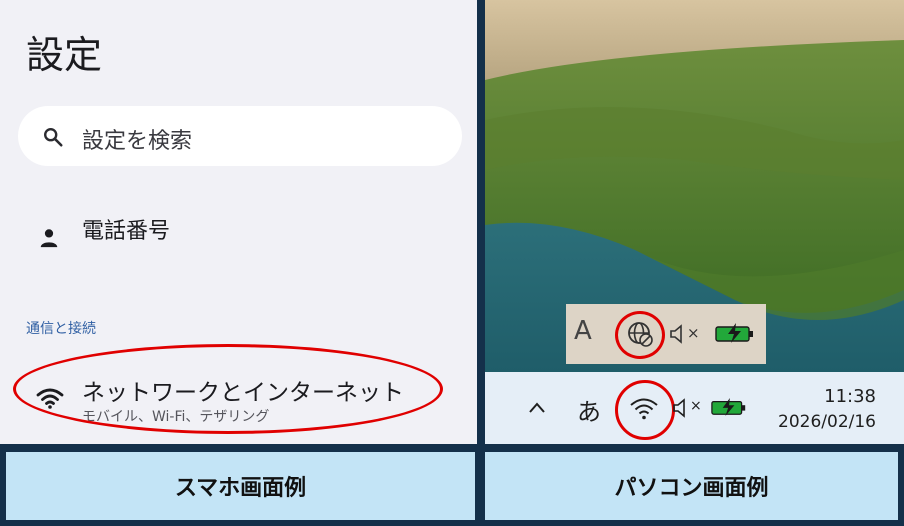 The height and width of the screenshot is (526, 904). Describe the element at coordinates (240, 486) in the screenshot. I see `caption-phone-example: スマホ画面例` at that location.